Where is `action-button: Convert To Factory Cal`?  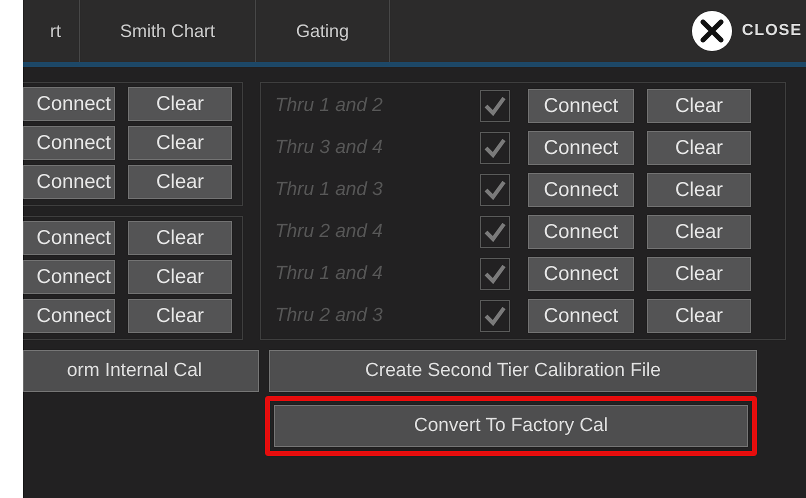 action-button: Convert To Factory Cal is located at coordinates (511, 426).